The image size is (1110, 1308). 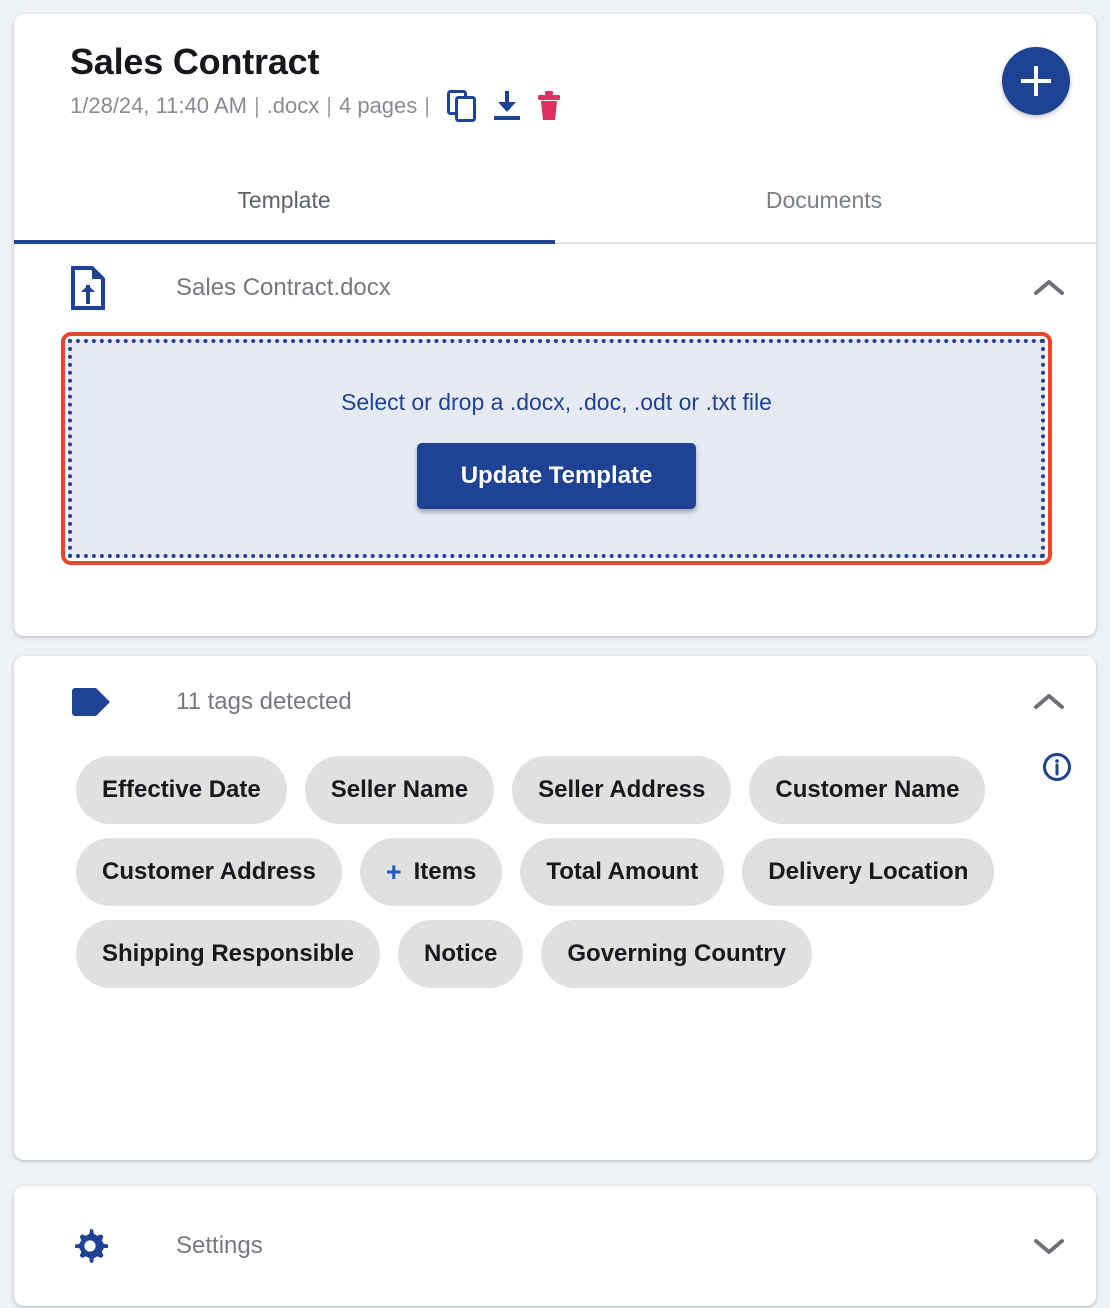 I want to click on settings-row: Settings, so click(x=555, y=1246).